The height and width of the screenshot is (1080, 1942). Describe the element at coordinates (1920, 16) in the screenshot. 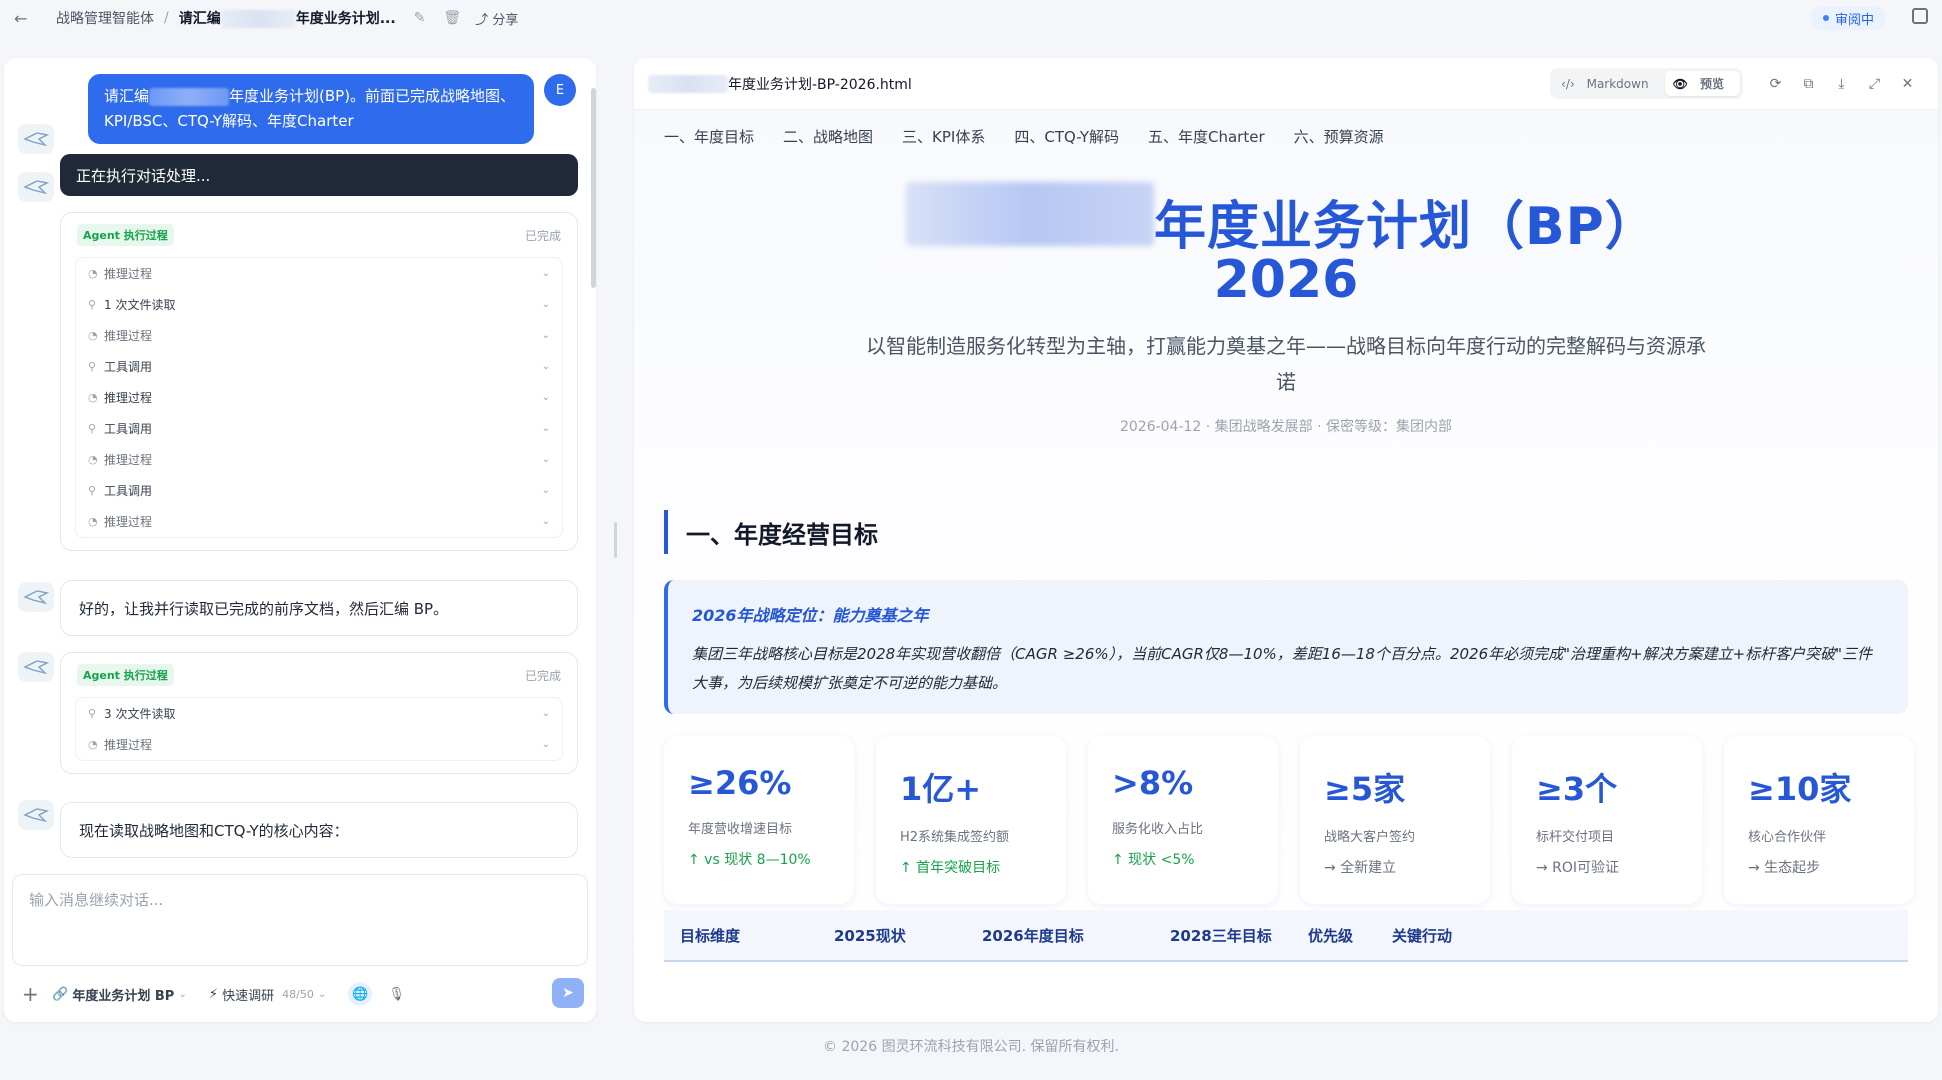

I see `panel-toggle-icon` at that location.